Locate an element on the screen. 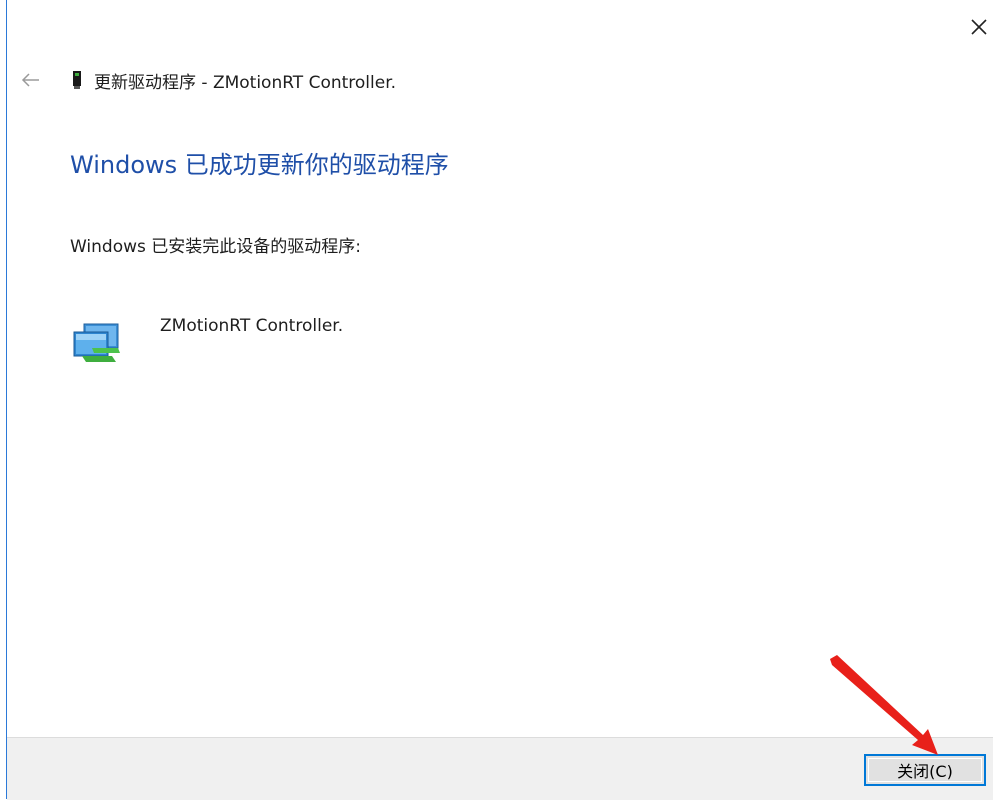  dialog-header: 更新驱动程序 - ZMotionRT Controller. is located at coordinates (208, 80).